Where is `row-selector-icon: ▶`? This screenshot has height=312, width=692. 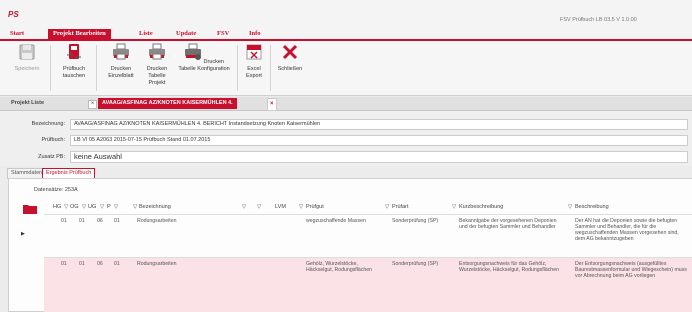
row-selector-icon: ▶ is located at coordinates (23, 234).